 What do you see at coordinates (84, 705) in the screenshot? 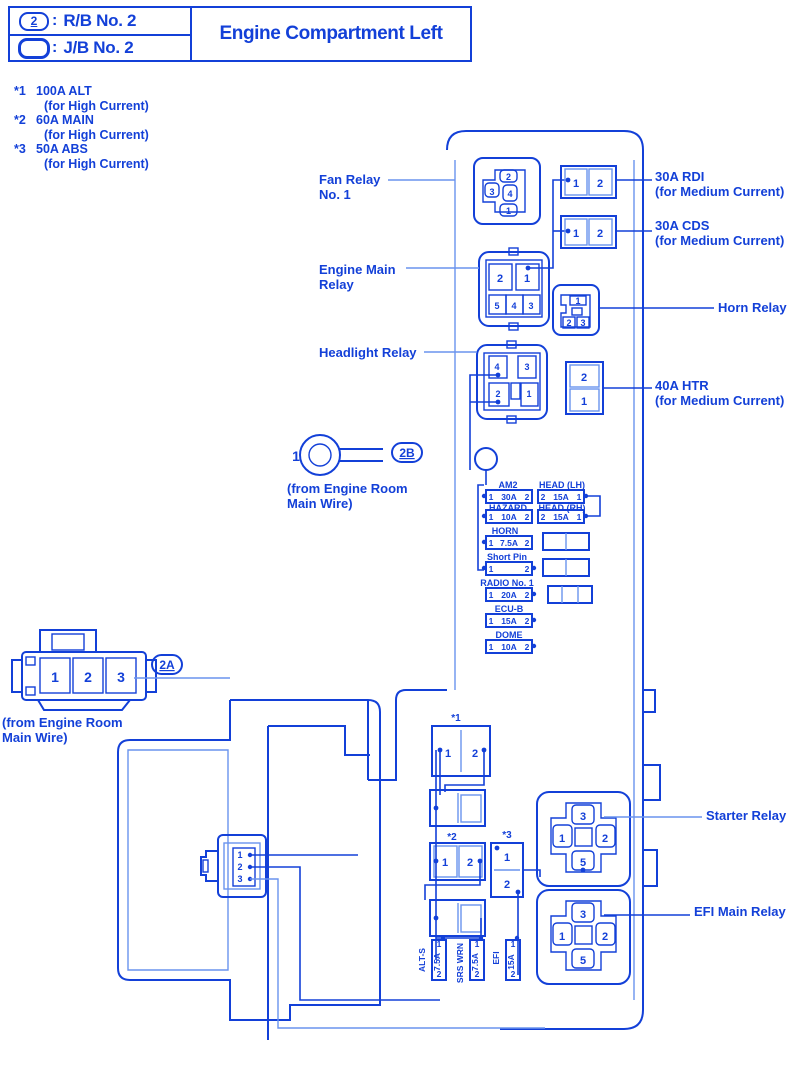
I see `connector-2a-bottom-skirt` at bounding box center [84, 705].